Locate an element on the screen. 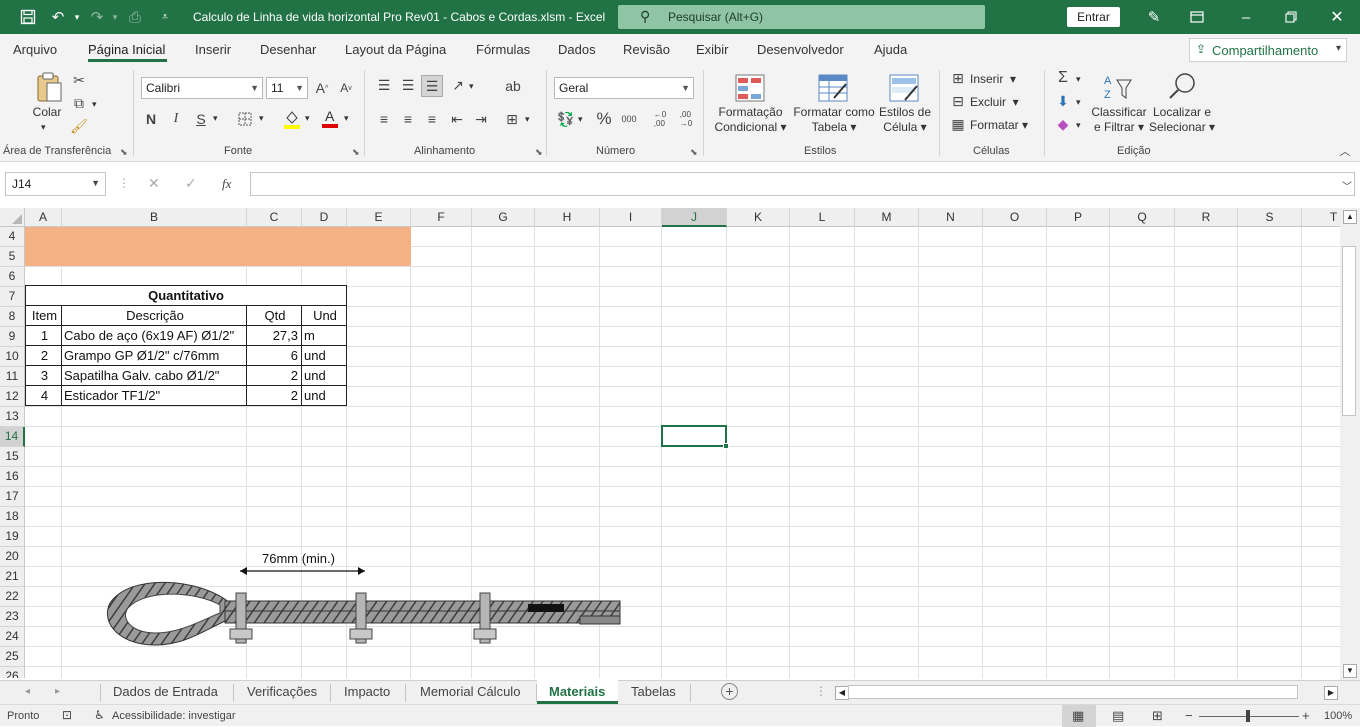  sheet-tab-verificacoes: Verificações is located at coordinates (282, 691).